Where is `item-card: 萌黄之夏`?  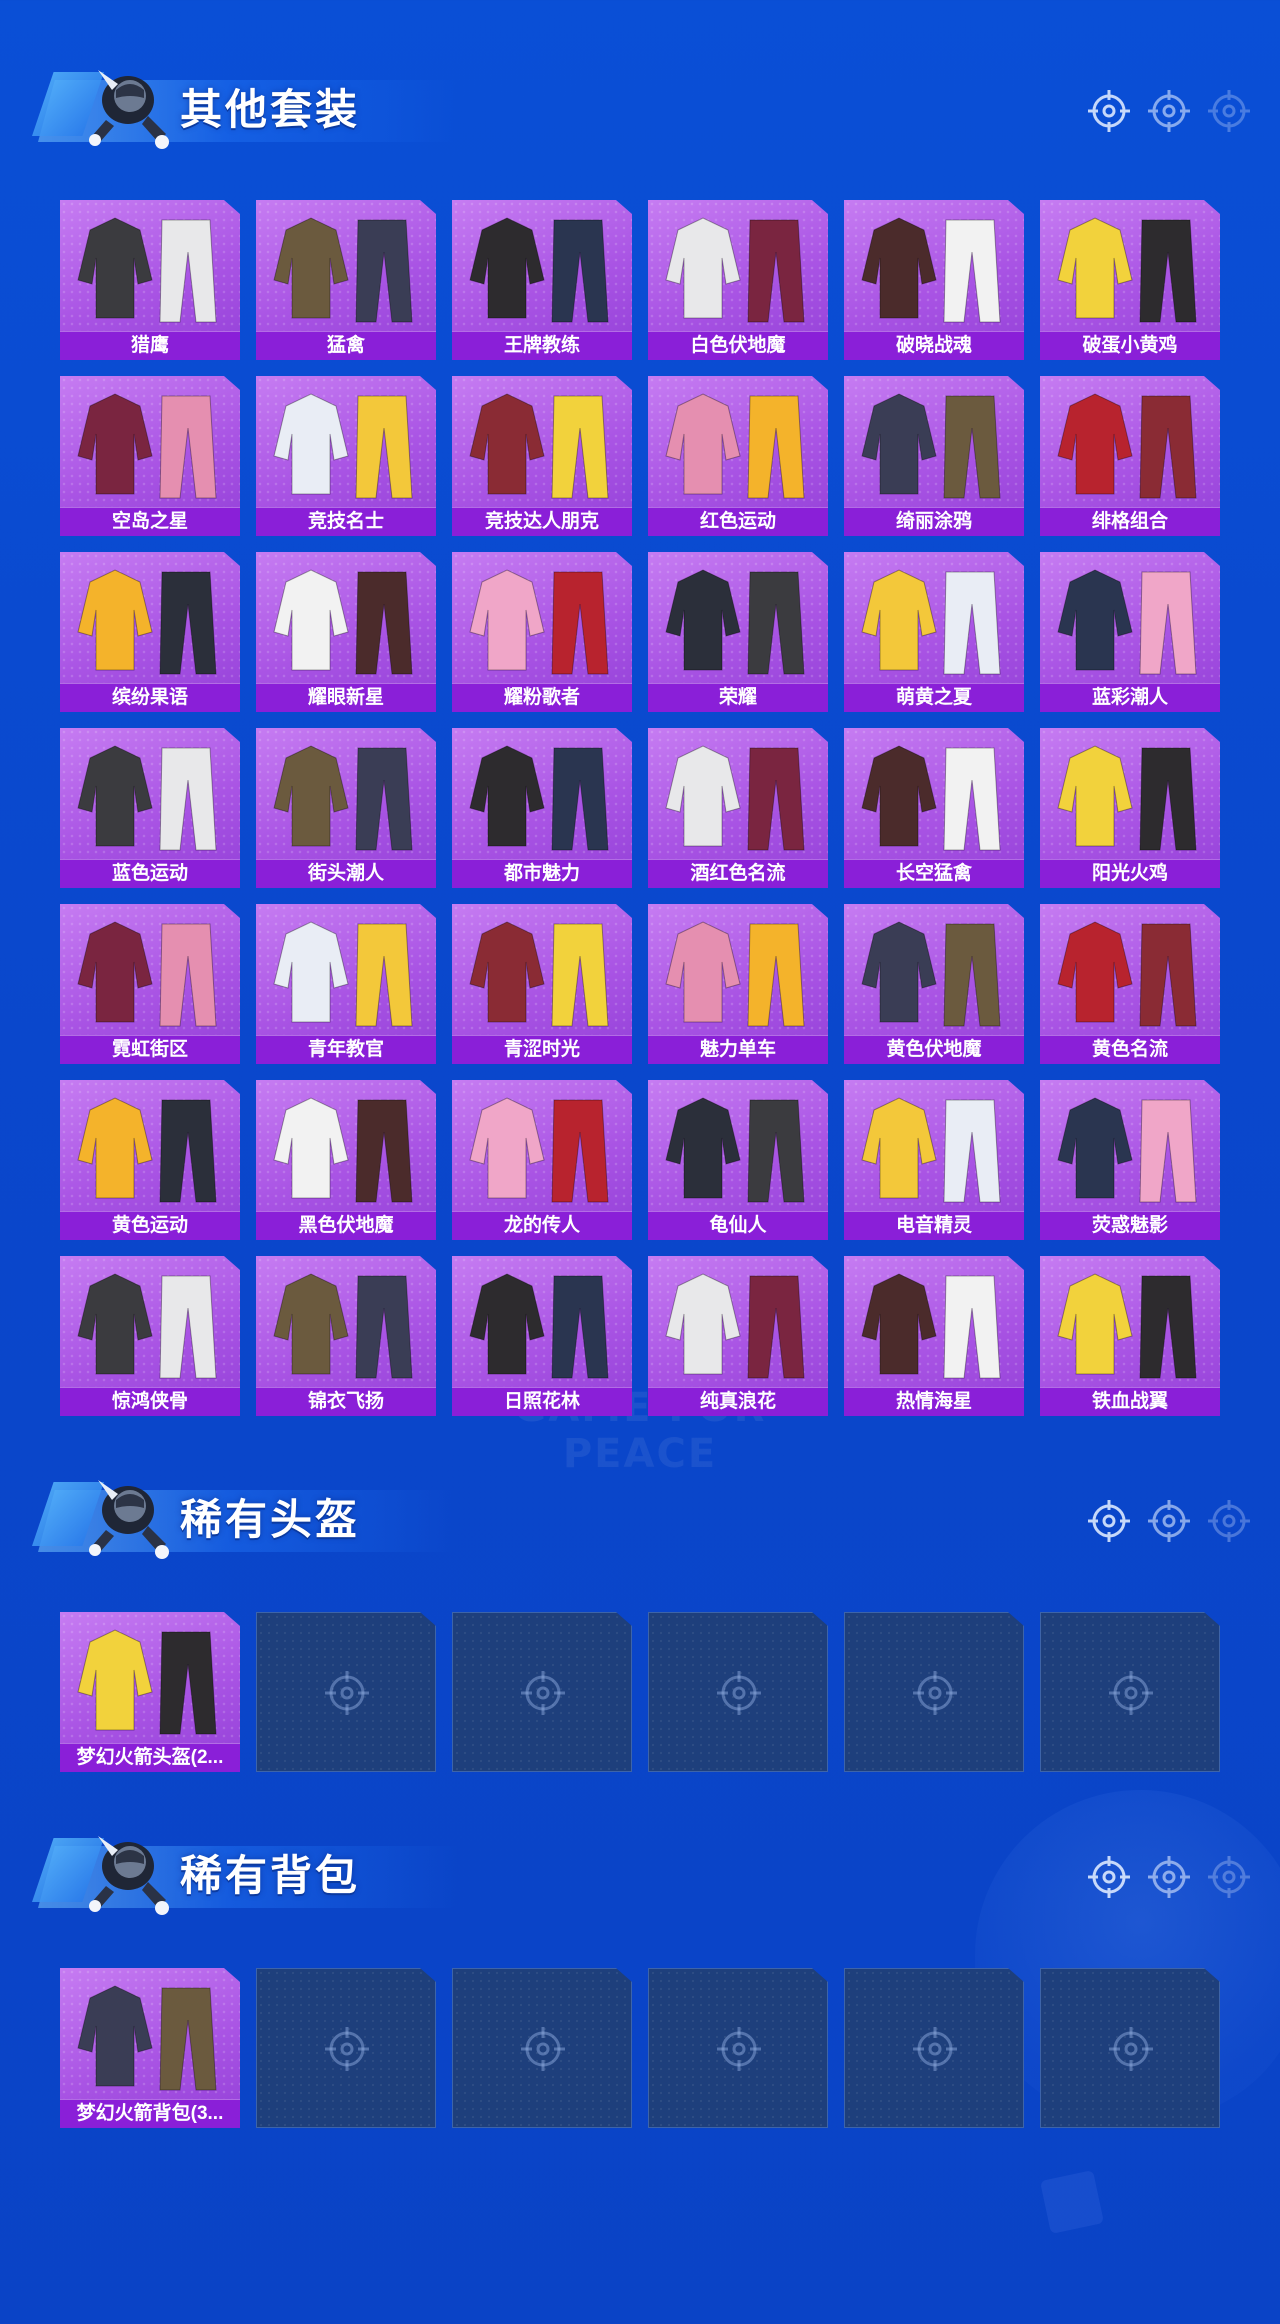 item-card: 萌黄之夏 is located at coordinates (934, 632).